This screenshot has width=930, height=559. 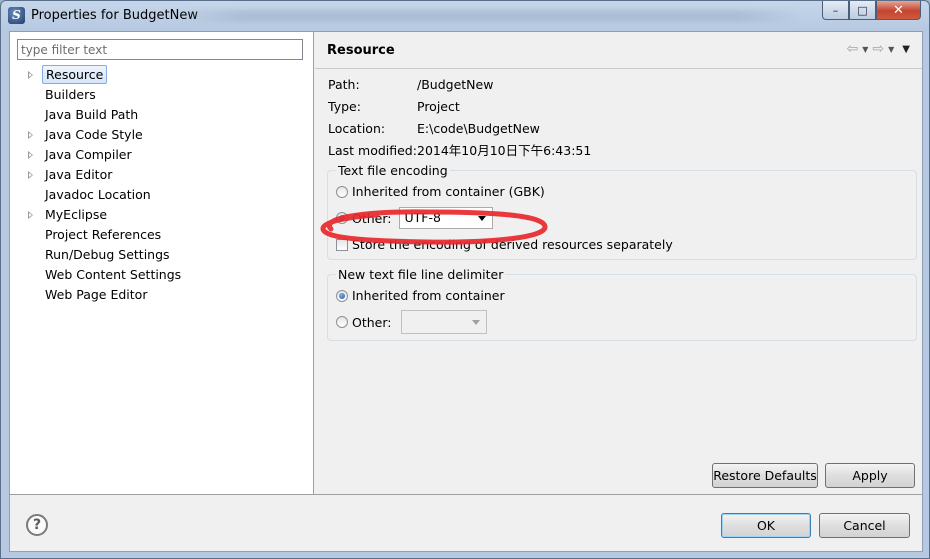 What do you see at coordinates (342, 295) in the screenshot?
I see `delimiter-inherited-radio` at bounding box center [342, 295].